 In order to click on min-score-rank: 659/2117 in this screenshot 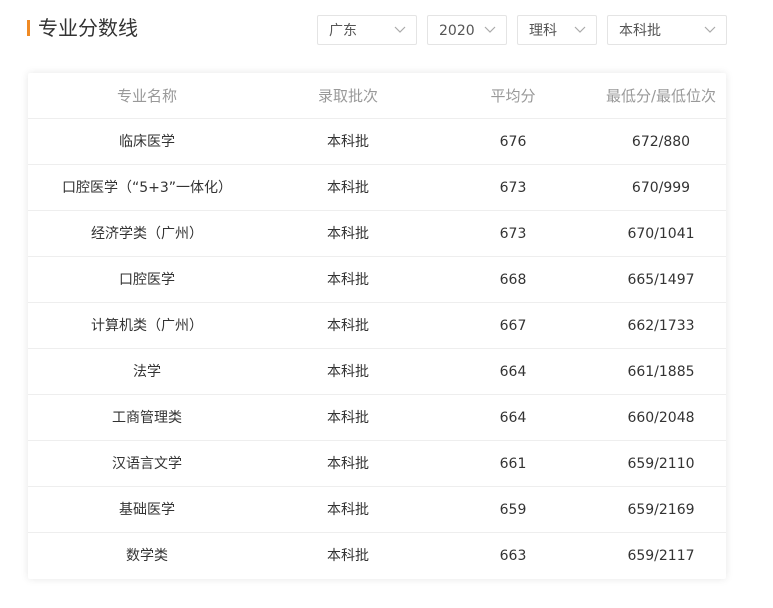, I will do `click(661, 556)`.